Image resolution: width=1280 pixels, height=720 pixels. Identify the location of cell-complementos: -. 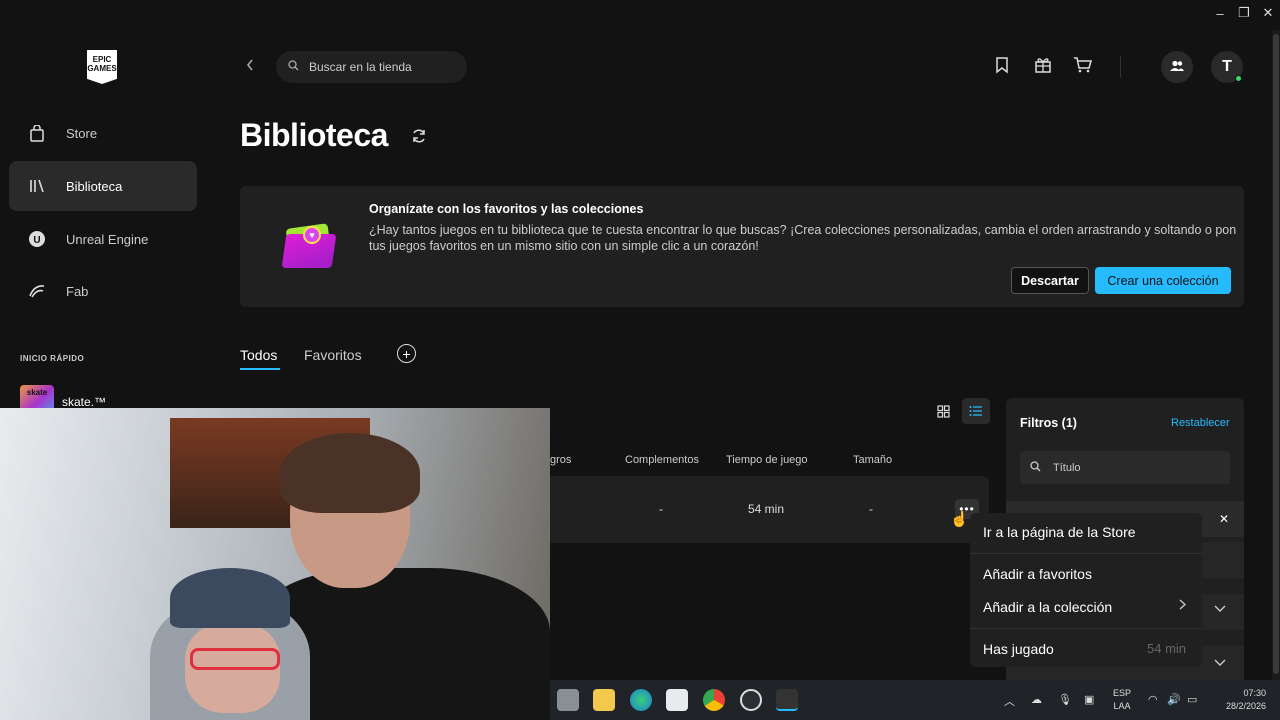
(661, 509).